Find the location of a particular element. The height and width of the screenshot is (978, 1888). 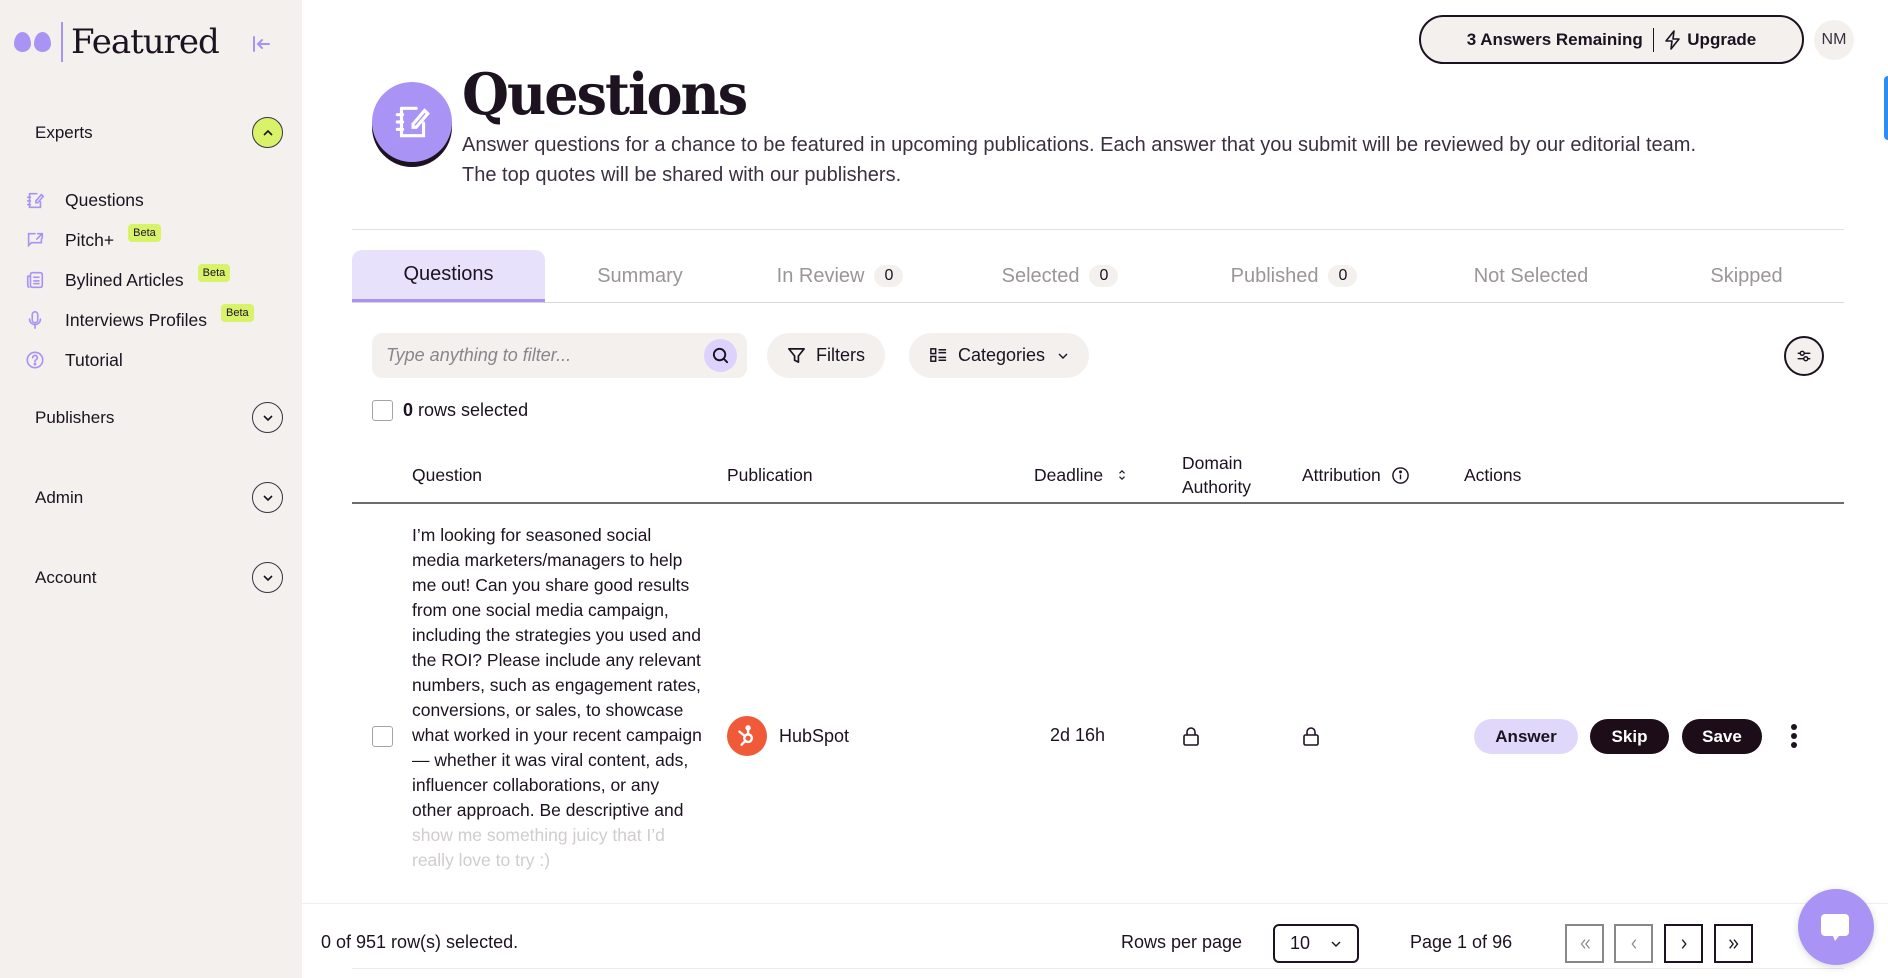

chat-bubble-icon is located at coordinates (1835, 927).